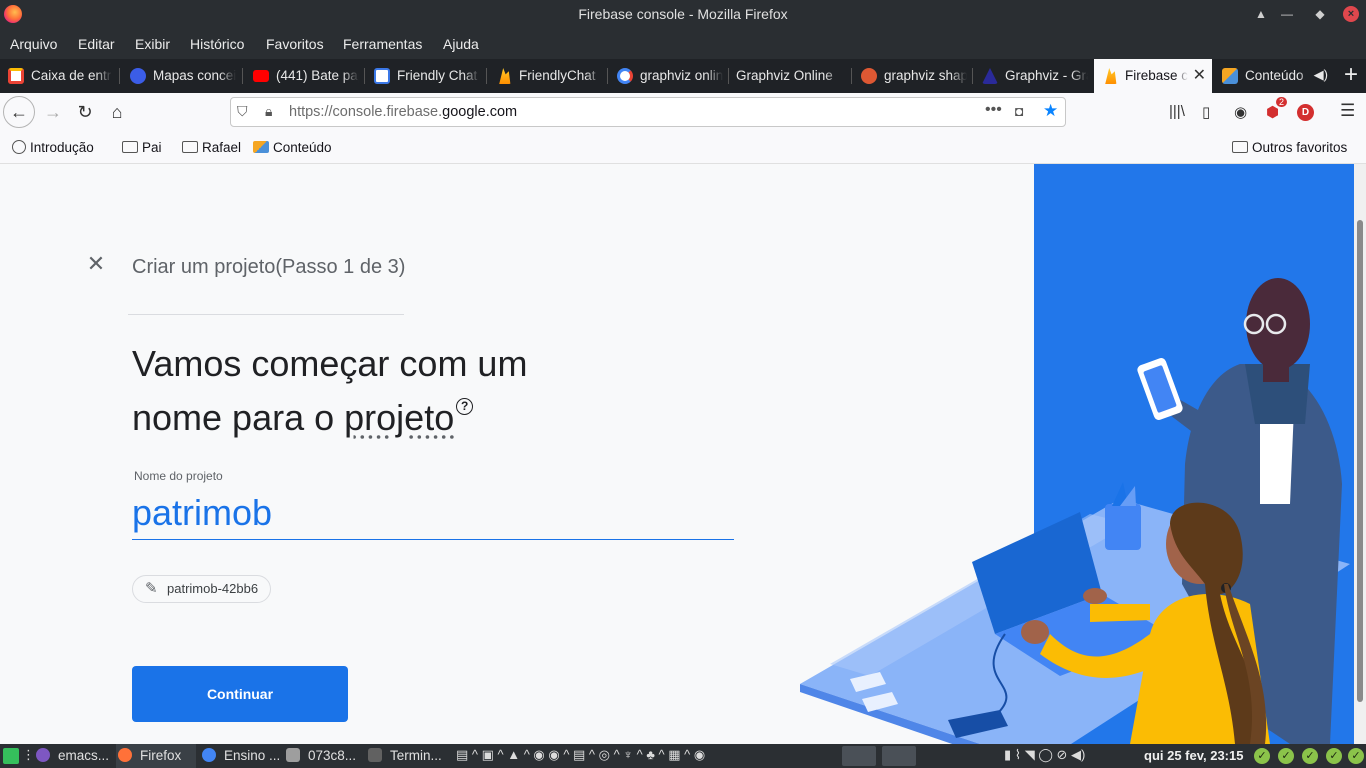  I want to click on bookmark-introducao: Introdução, so click(53, 147).